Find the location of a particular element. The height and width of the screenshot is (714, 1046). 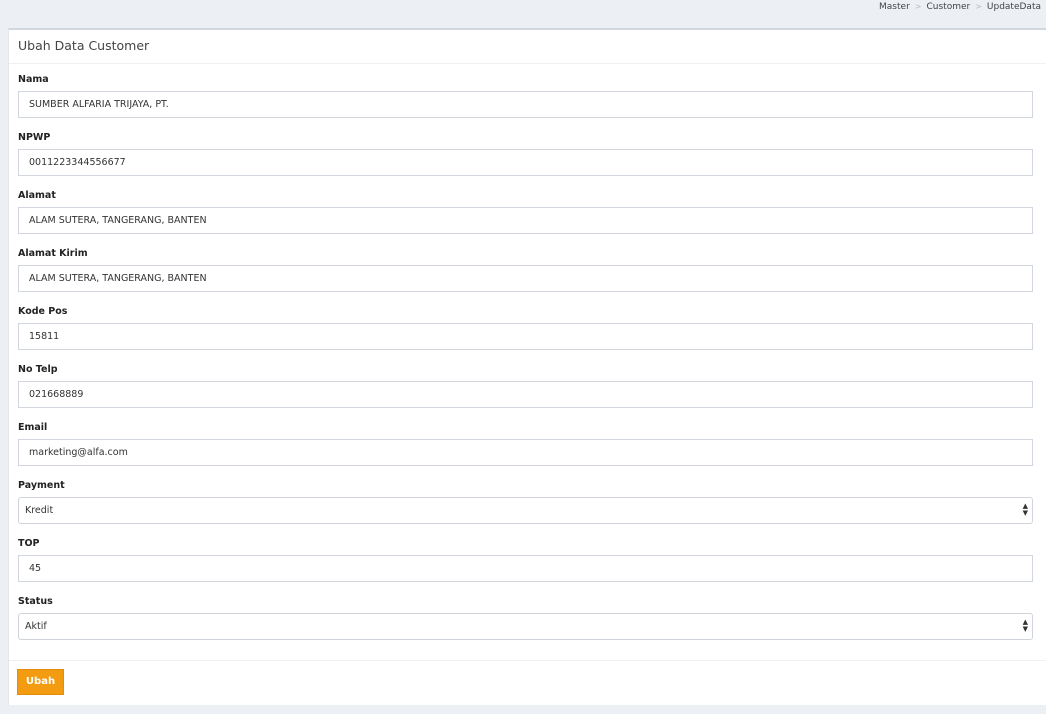

alamat-input: ALAM SUTERA, TANGERANG, BANTEN is located at coordinates (525, 220).